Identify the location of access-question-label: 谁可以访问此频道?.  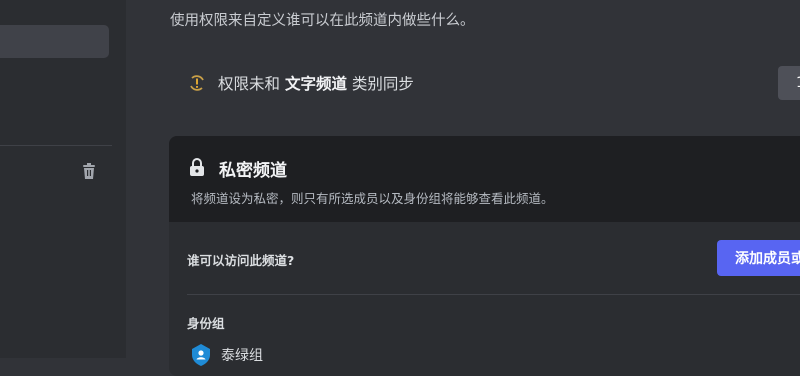
(241, 260).